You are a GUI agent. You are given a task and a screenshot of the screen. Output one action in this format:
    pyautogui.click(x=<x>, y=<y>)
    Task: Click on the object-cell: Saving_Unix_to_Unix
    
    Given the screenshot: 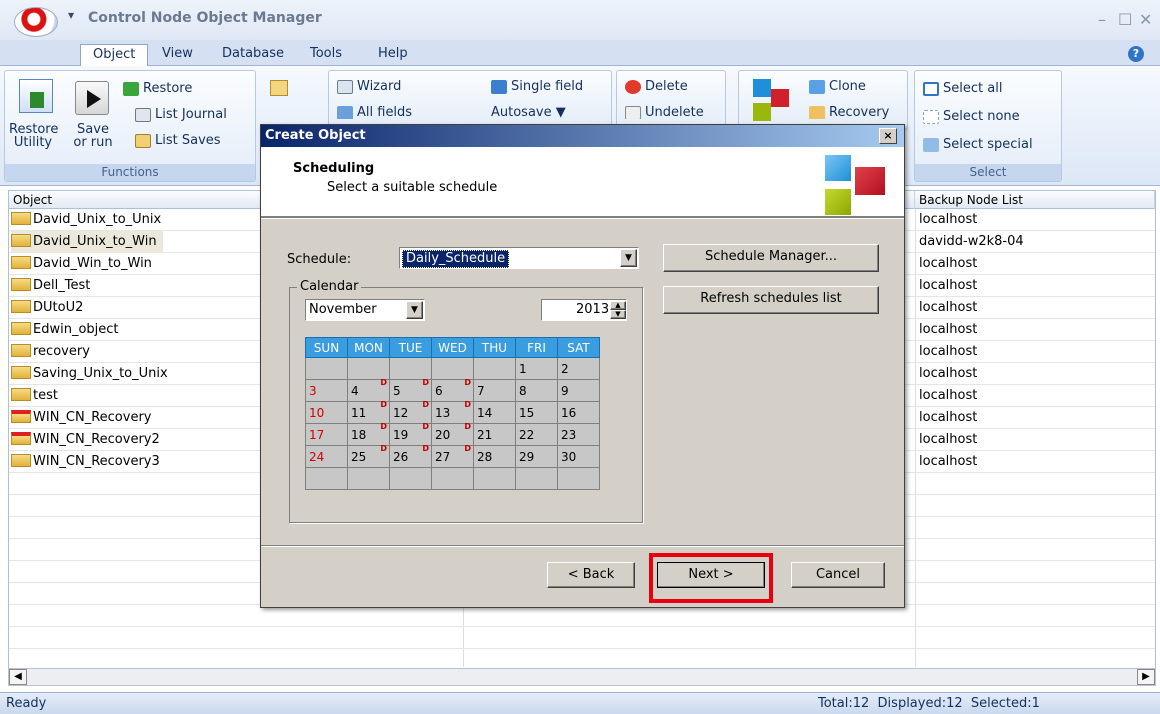 What is the action you would take?
    pyautogui.click(x=89, y=374)
    